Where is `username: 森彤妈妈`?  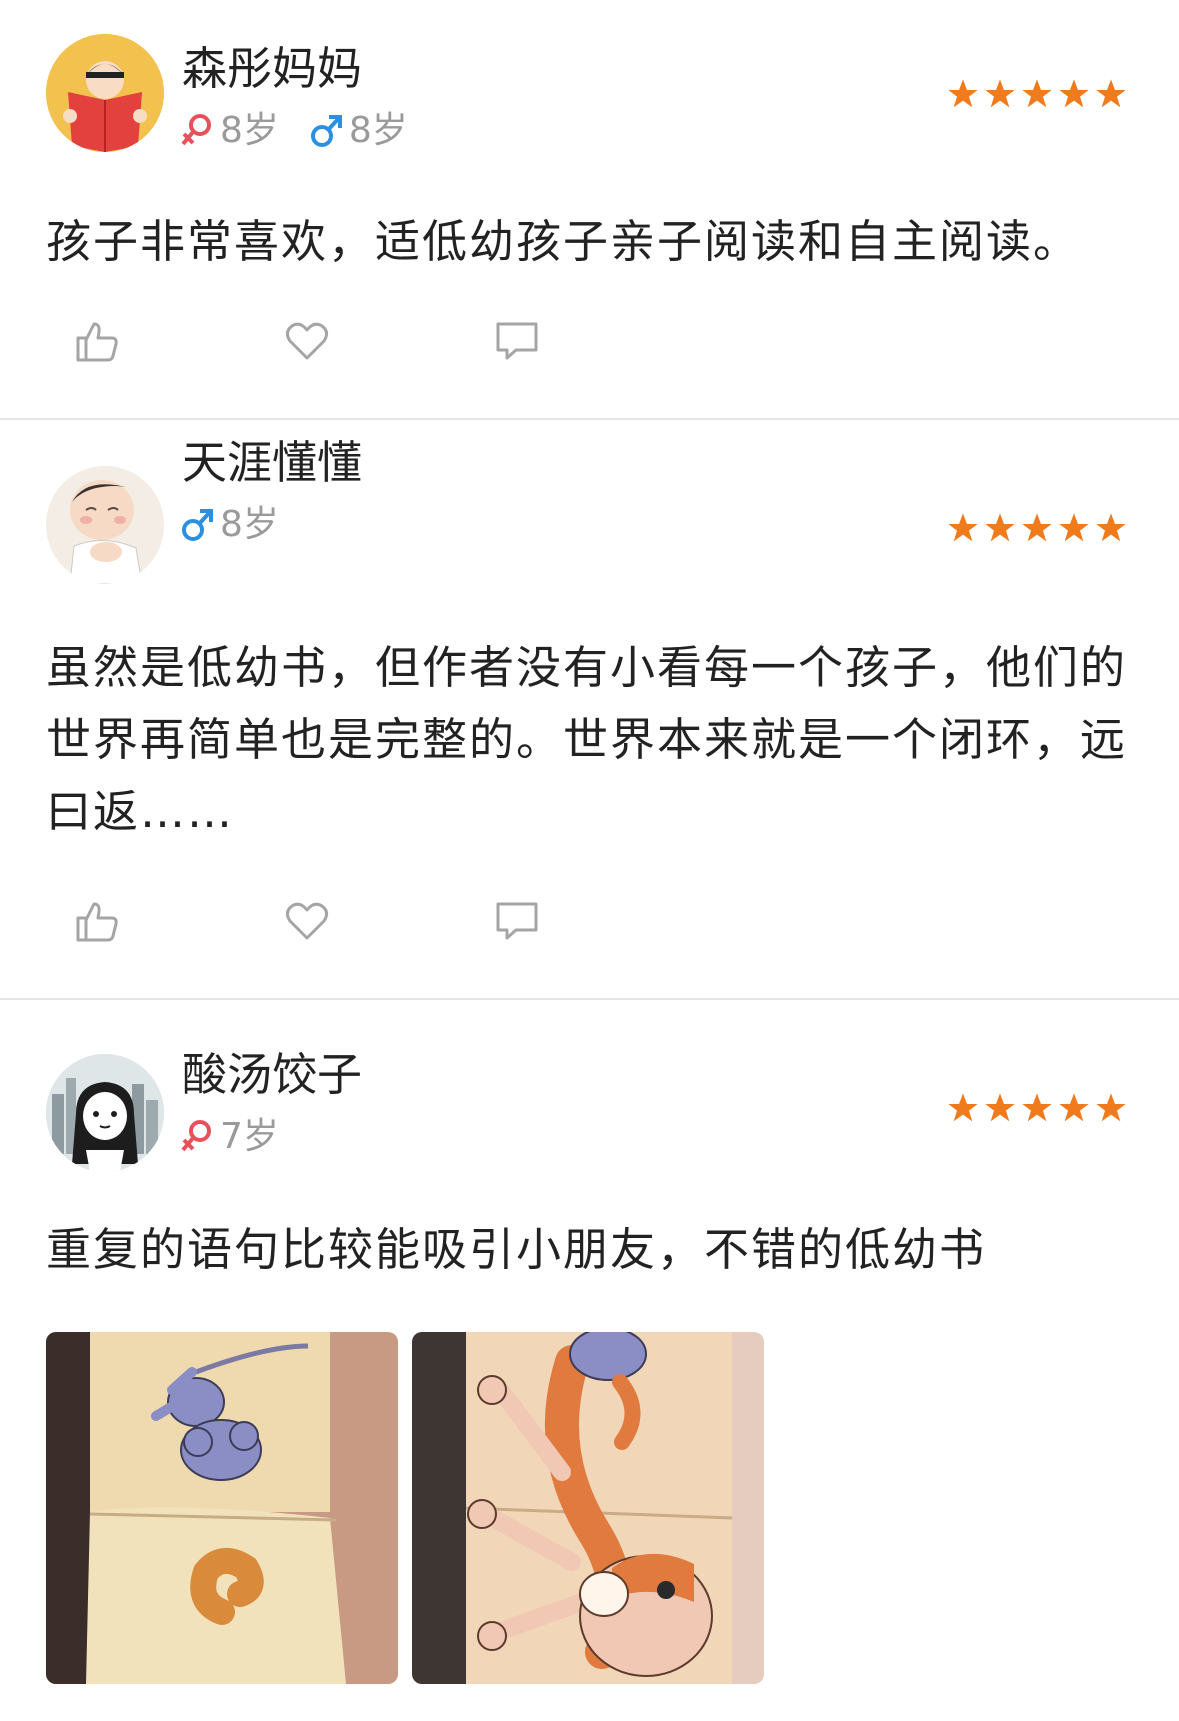
username: 森彤妈妈 is located at coordinates (272, 68).